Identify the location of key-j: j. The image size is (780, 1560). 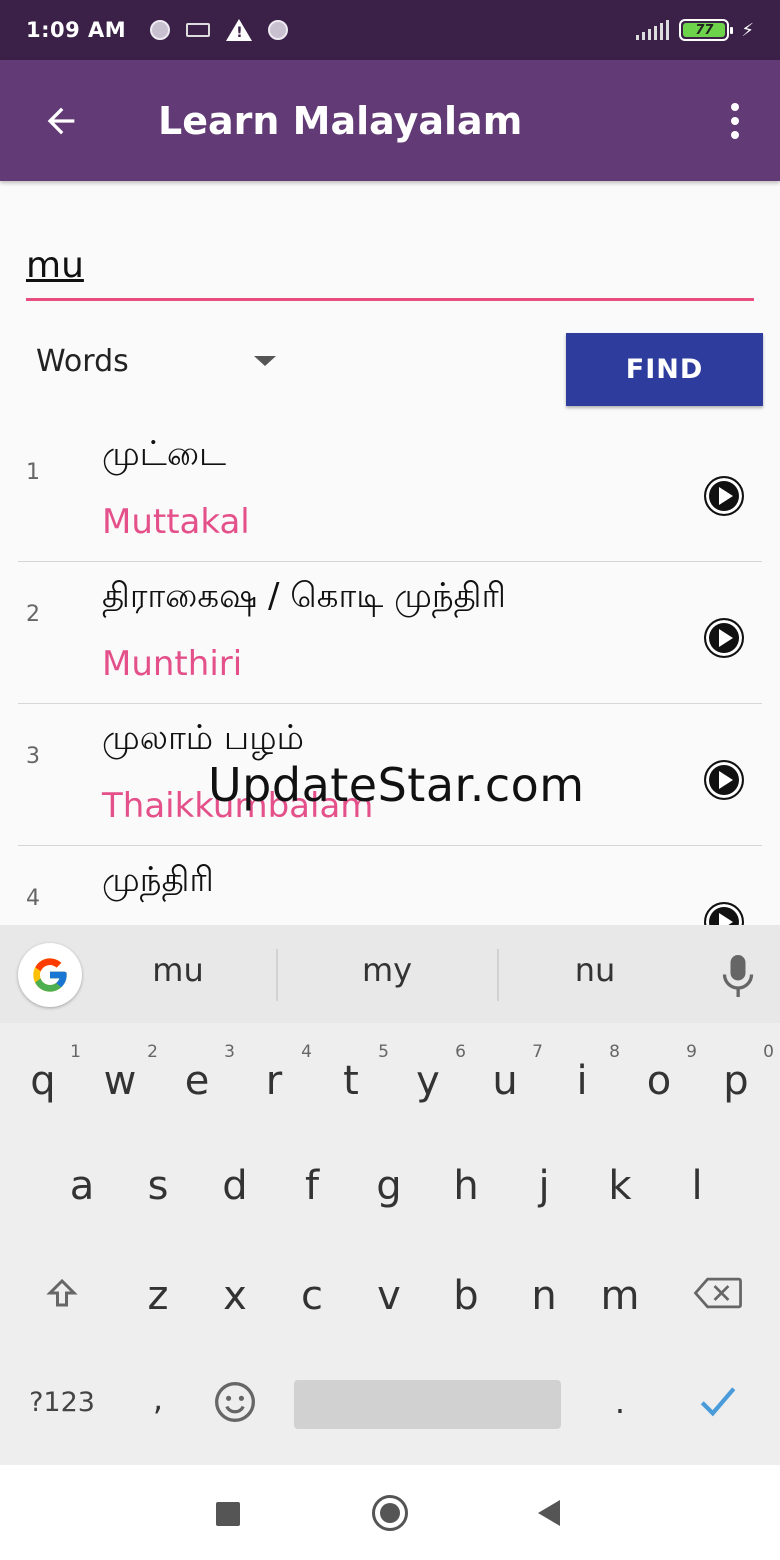
(544, 1186).